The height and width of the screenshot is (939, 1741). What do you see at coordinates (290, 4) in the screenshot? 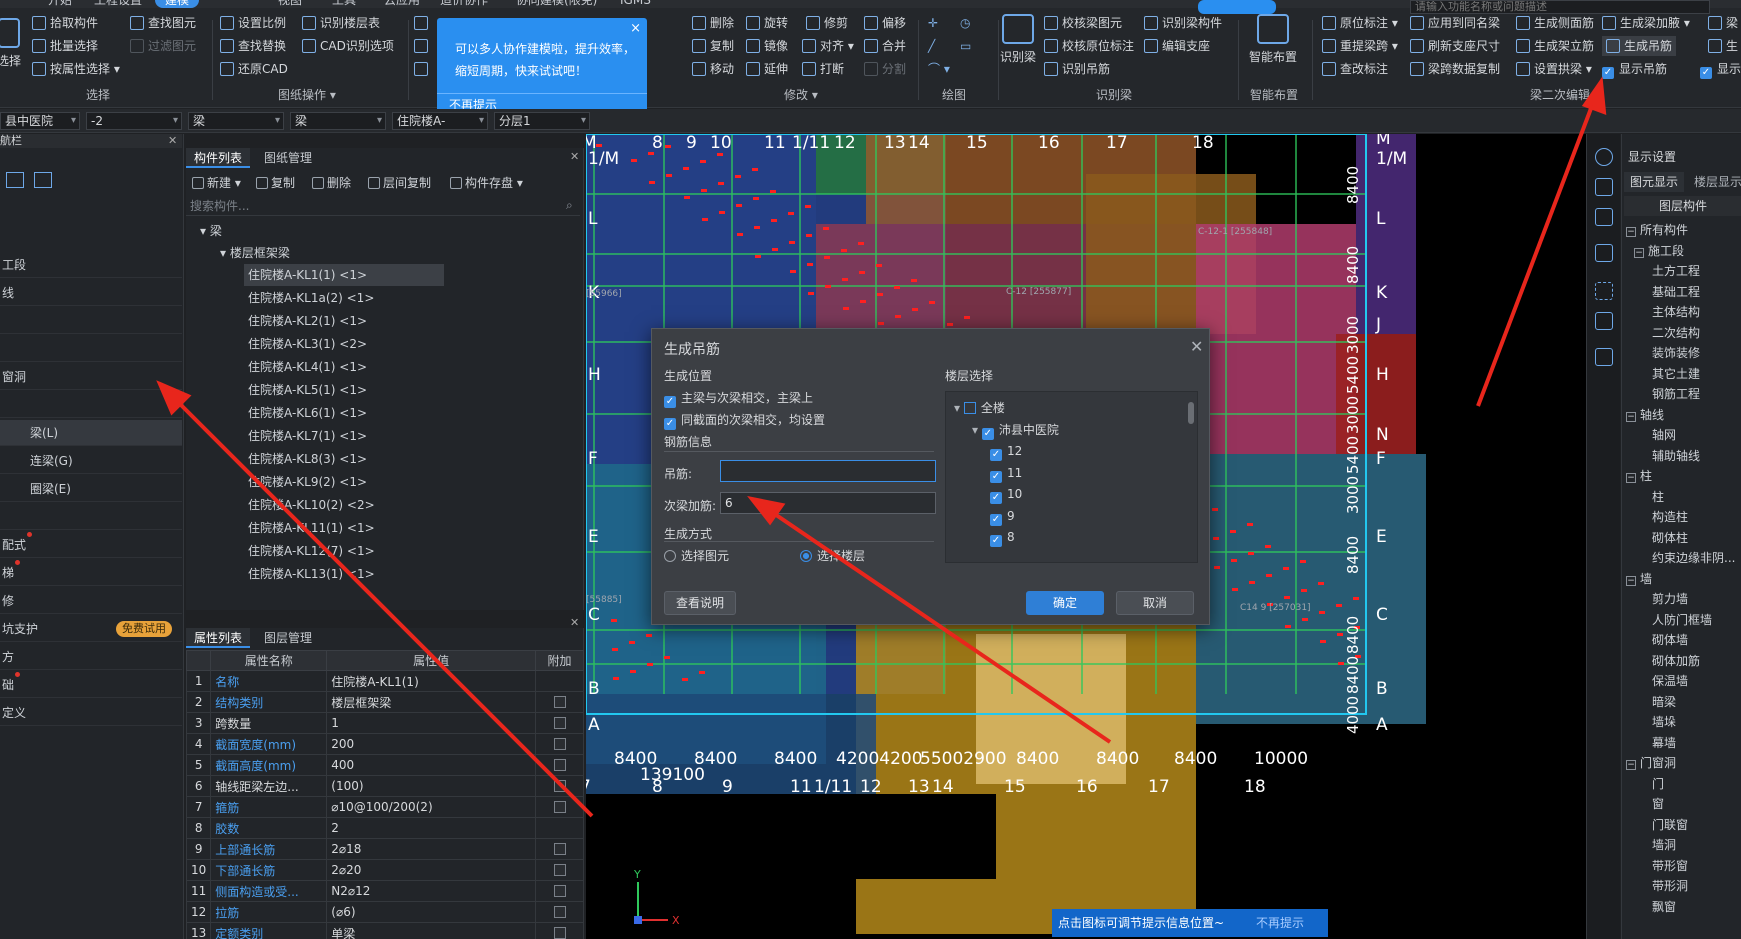
I see `tab-view: 视图` at bounding box center [290, 4].